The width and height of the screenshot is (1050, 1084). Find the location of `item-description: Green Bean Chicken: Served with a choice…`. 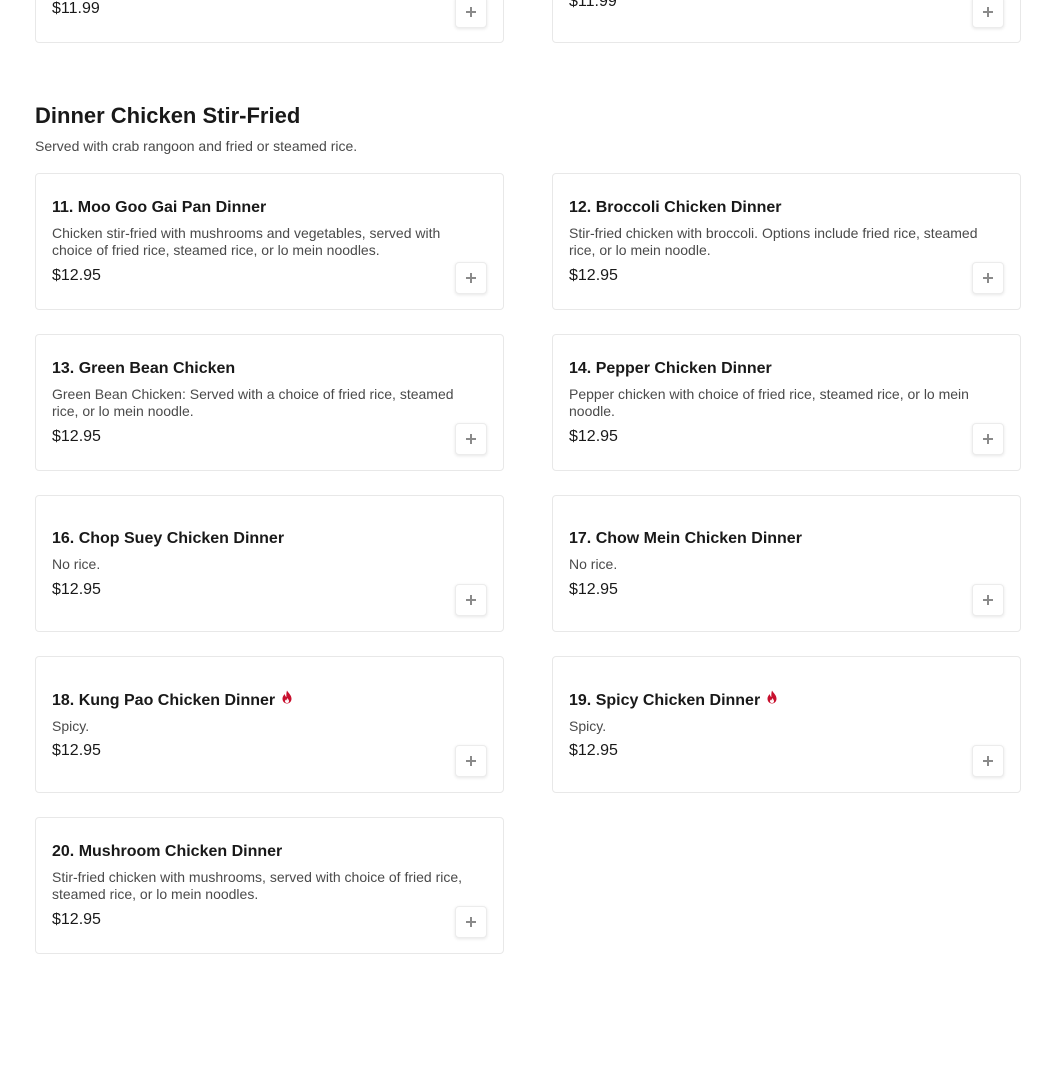

item-description: Green Bean Chicken: Served with a choice… is located at coordinates (253, 402).